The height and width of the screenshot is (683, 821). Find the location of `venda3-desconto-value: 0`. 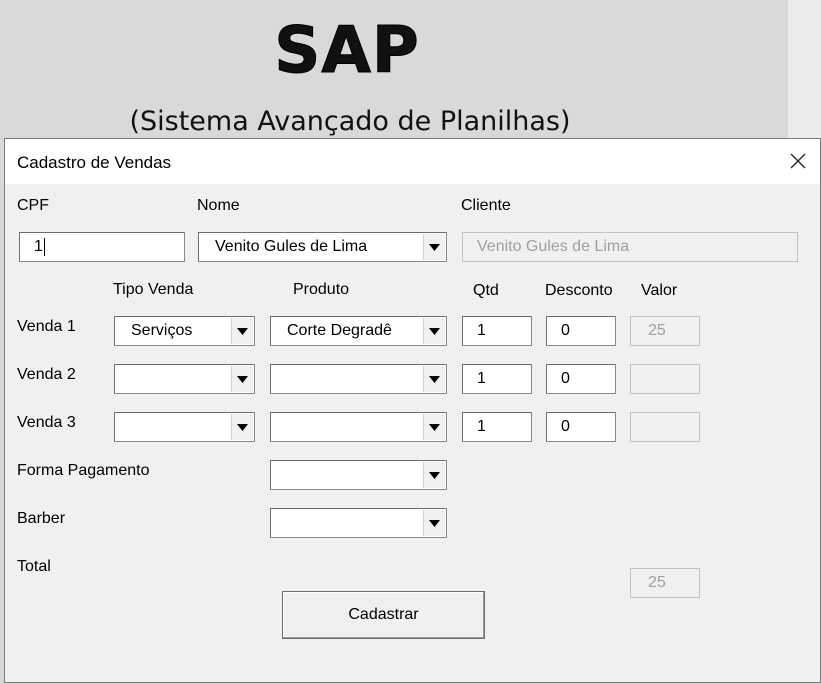

venda3-desconto-value: 0 is located at coordinates (565, 426).